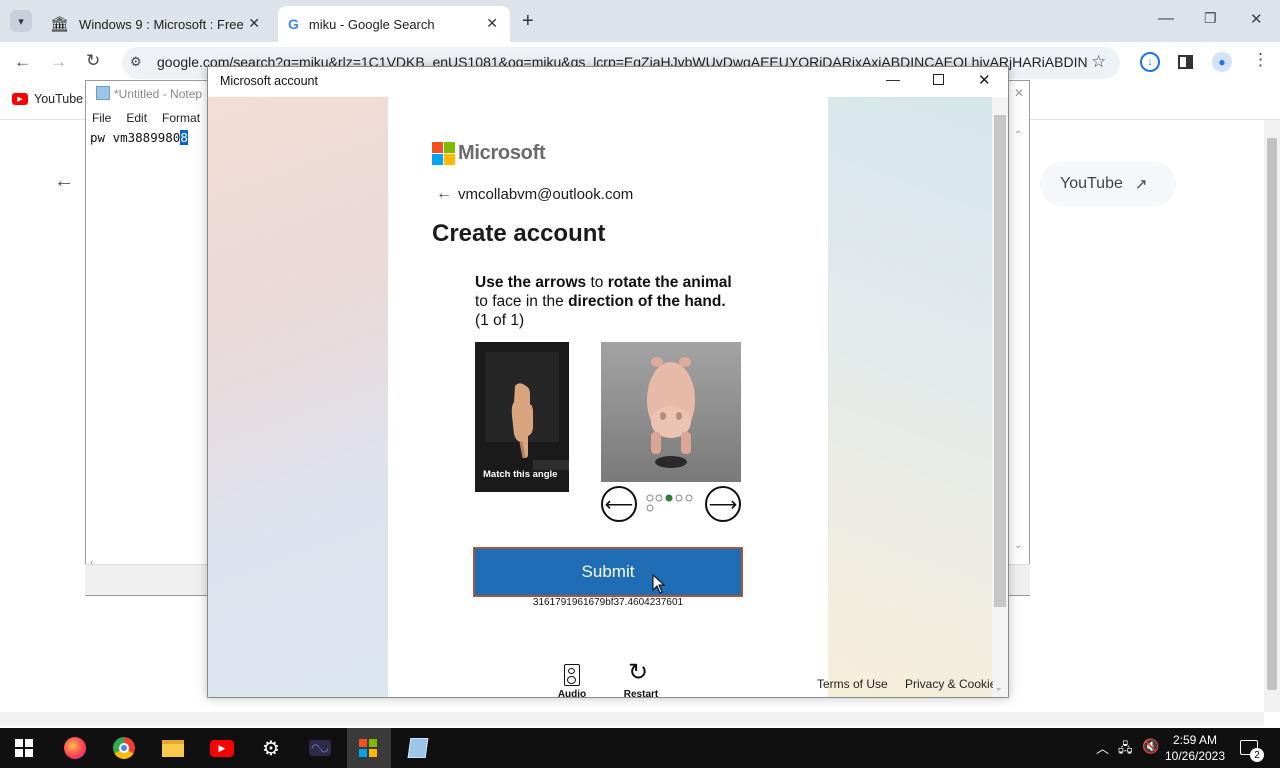 This screenshot has height=768, width=1280. Describe the element at coordinates (1141, 184) in the screenshot. I see `external-link-icon: ↗` at that location.